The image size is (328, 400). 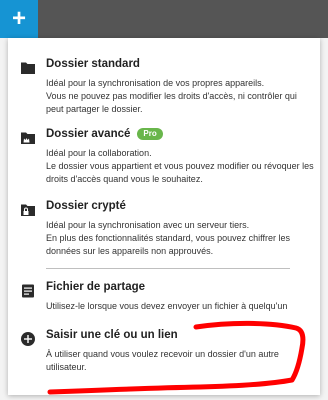 I want to click on menu-item-title: Dossier standard, so click(x=93, y=64).